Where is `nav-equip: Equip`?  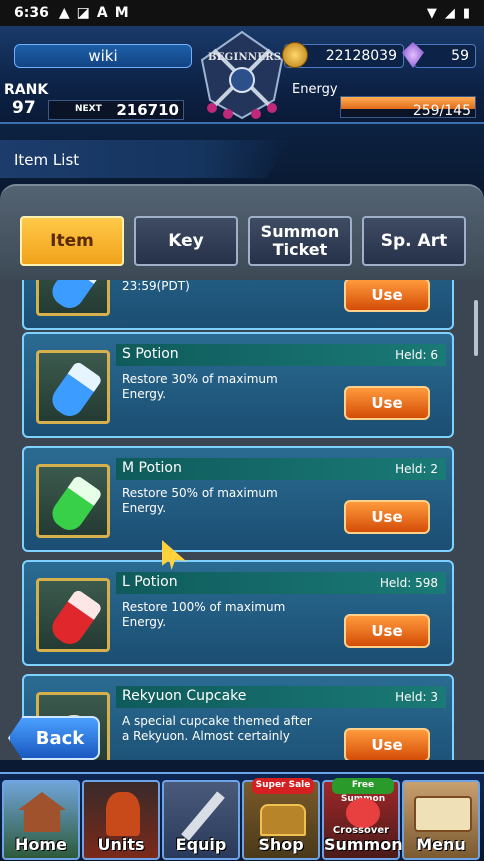 nav-equip: Equip is located at coordinates (201, 820).